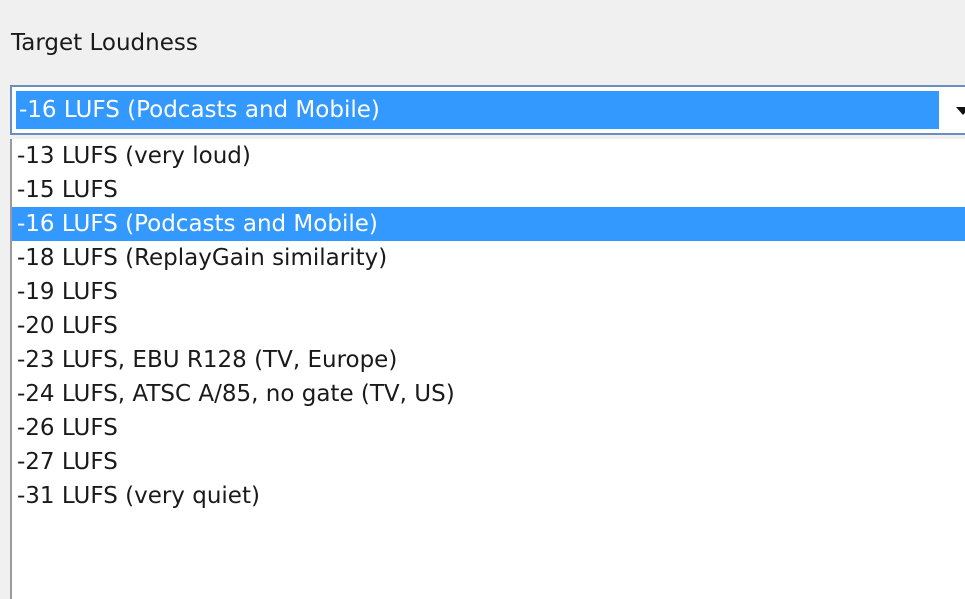 Image resolution: width=965 pixels, height=599 pixels. I want to click on dropdown-option: -23 LUFS, EBU R128 (TV, Europe), so click(488, 360).